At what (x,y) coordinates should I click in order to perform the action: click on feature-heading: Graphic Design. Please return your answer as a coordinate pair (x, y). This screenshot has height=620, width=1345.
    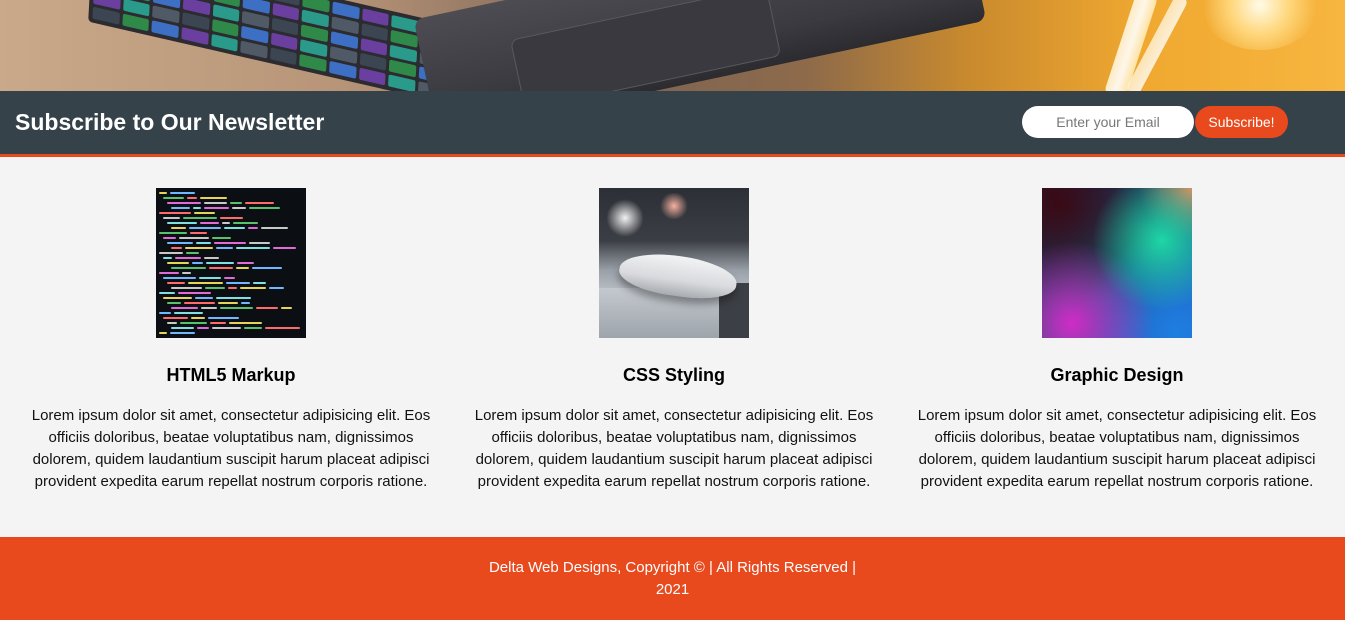
    Looking at the image, I should click on (1117, 375).